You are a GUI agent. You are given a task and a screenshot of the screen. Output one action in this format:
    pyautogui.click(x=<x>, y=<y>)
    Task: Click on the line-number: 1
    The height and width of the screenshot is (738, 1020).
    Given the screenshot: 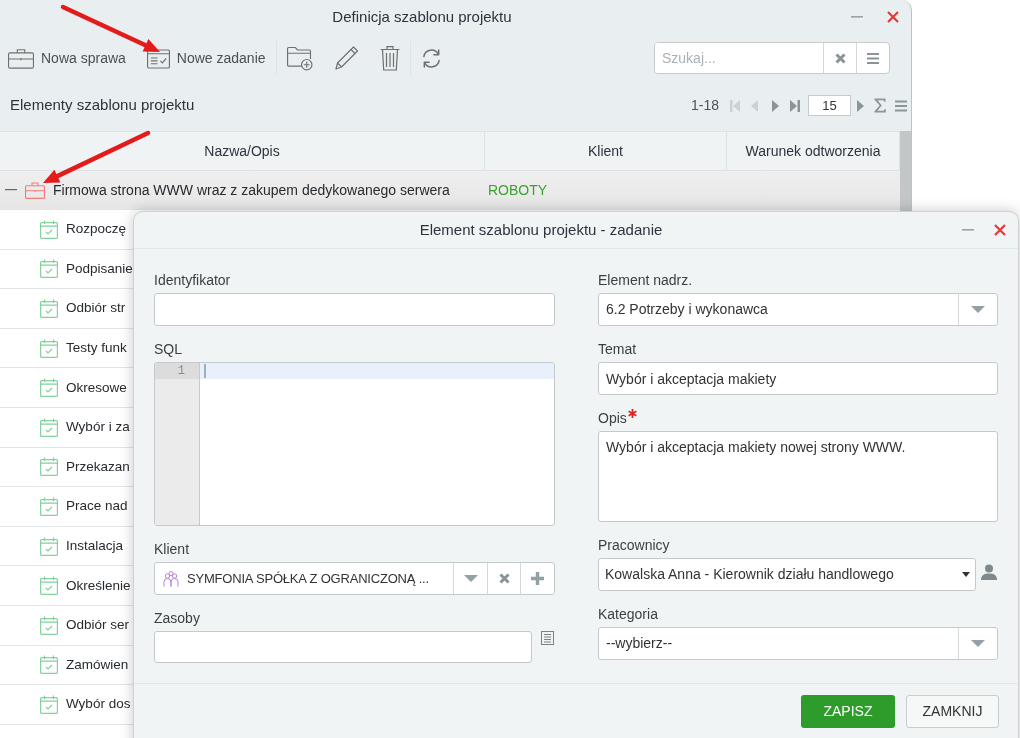 What is the action you would take?
    pyautogui.click(x=177, y=371)
    